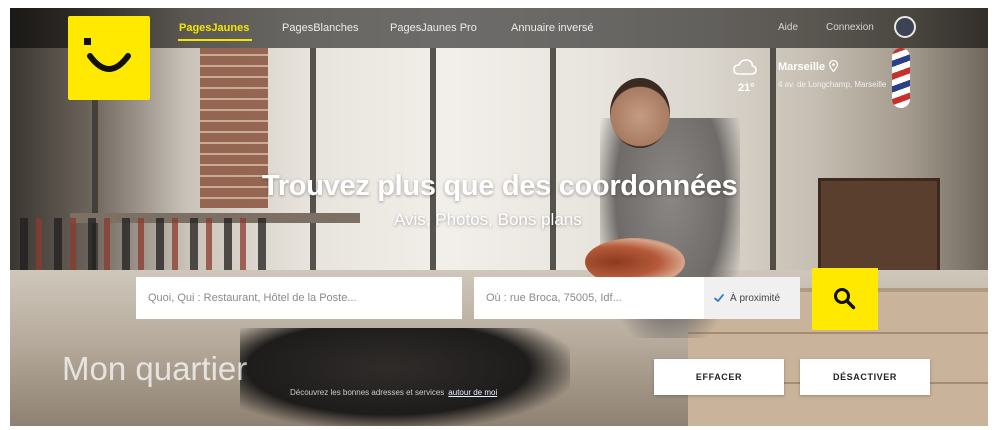  Describe the element at coordinates (107, 55) in the screenshot. I see `smile-icon` at that location.